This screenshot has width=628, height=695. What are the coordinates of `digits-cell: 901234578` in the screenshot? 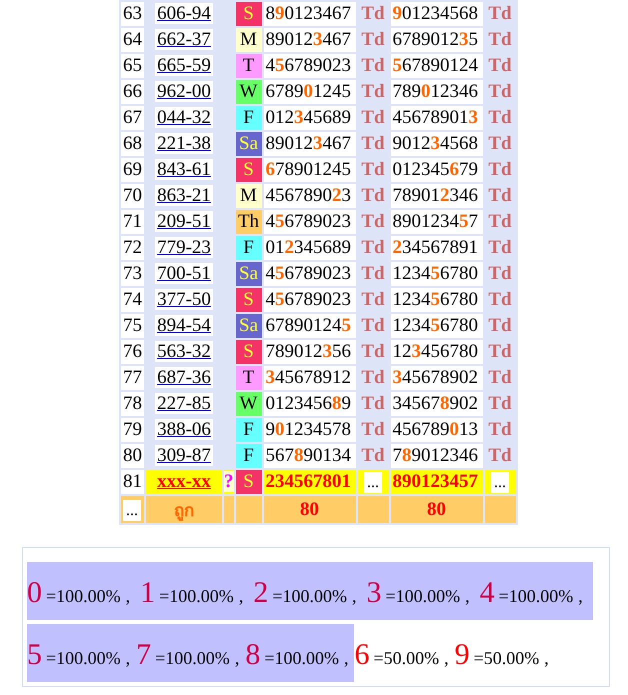 It's located at (310, 430).